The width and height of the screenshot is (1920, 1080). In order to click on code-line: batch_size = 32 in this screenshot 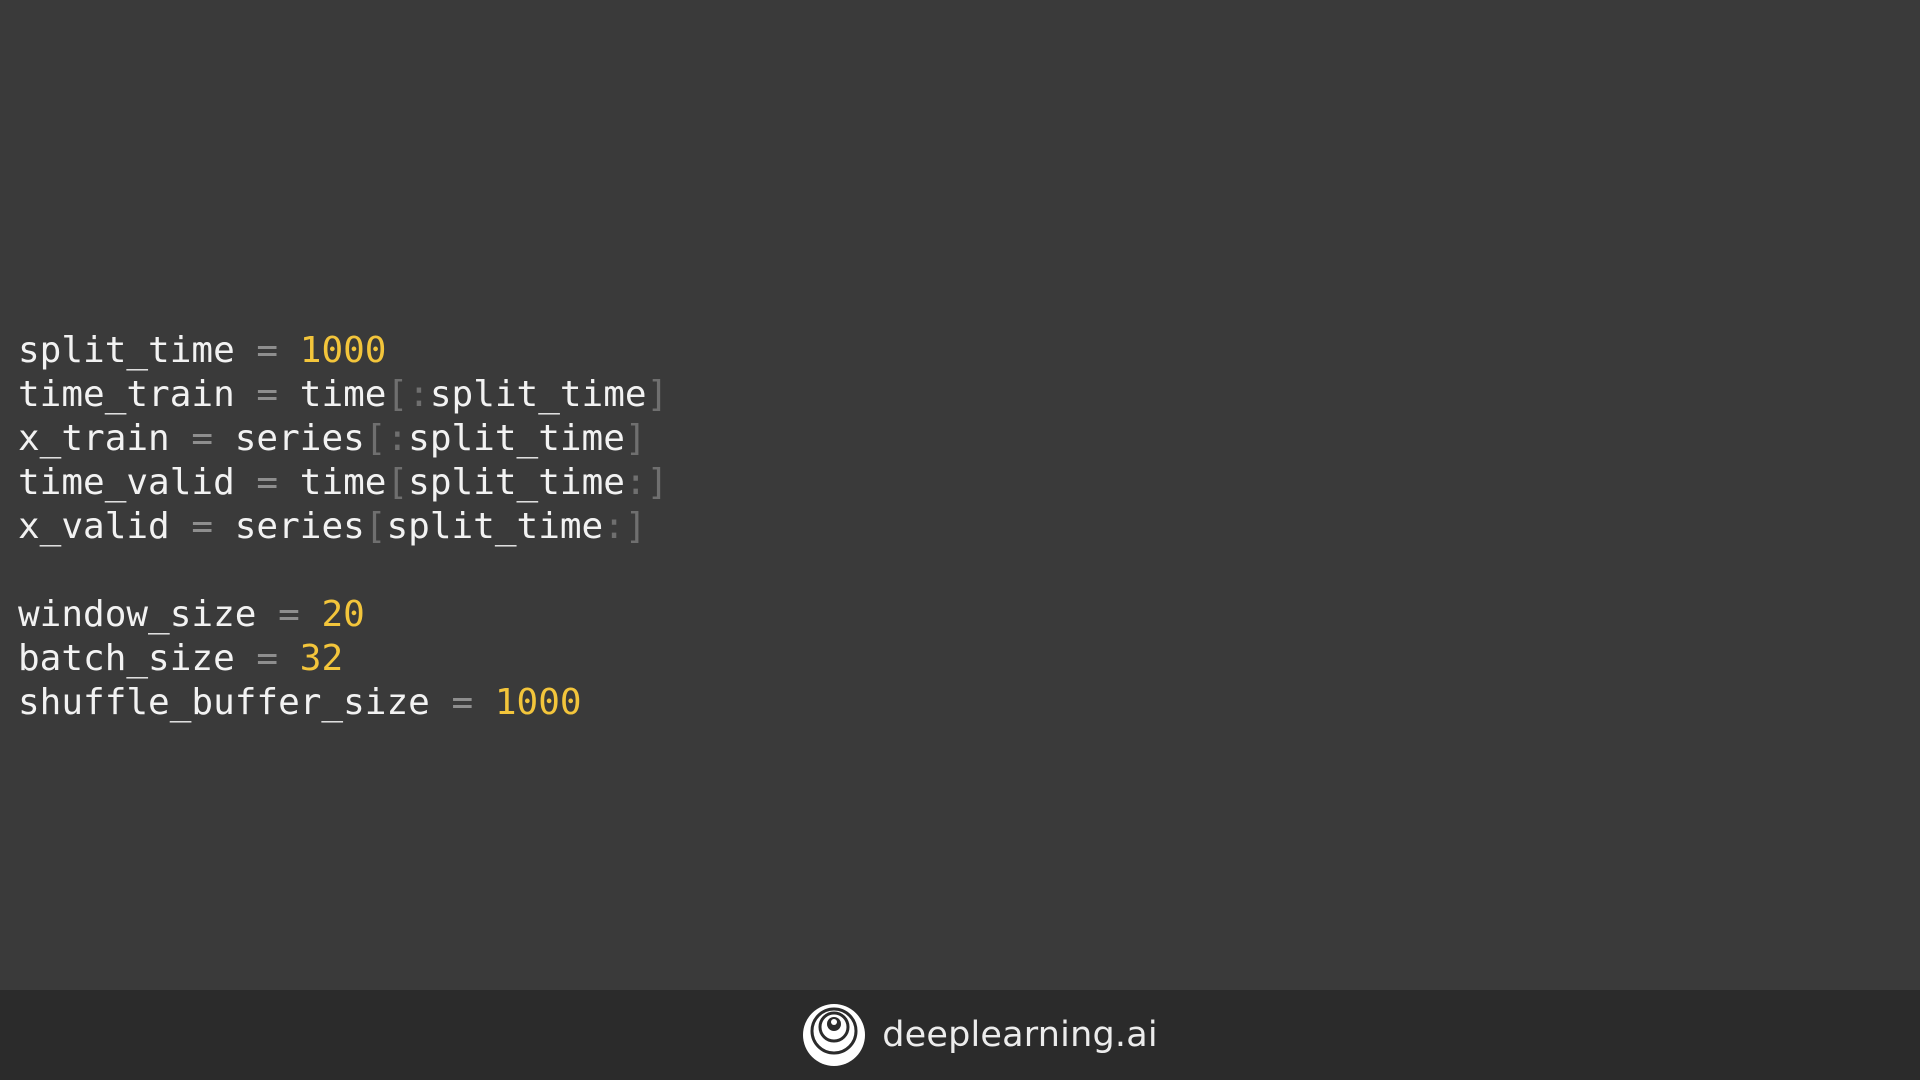, I will do `click(343, 659)`.